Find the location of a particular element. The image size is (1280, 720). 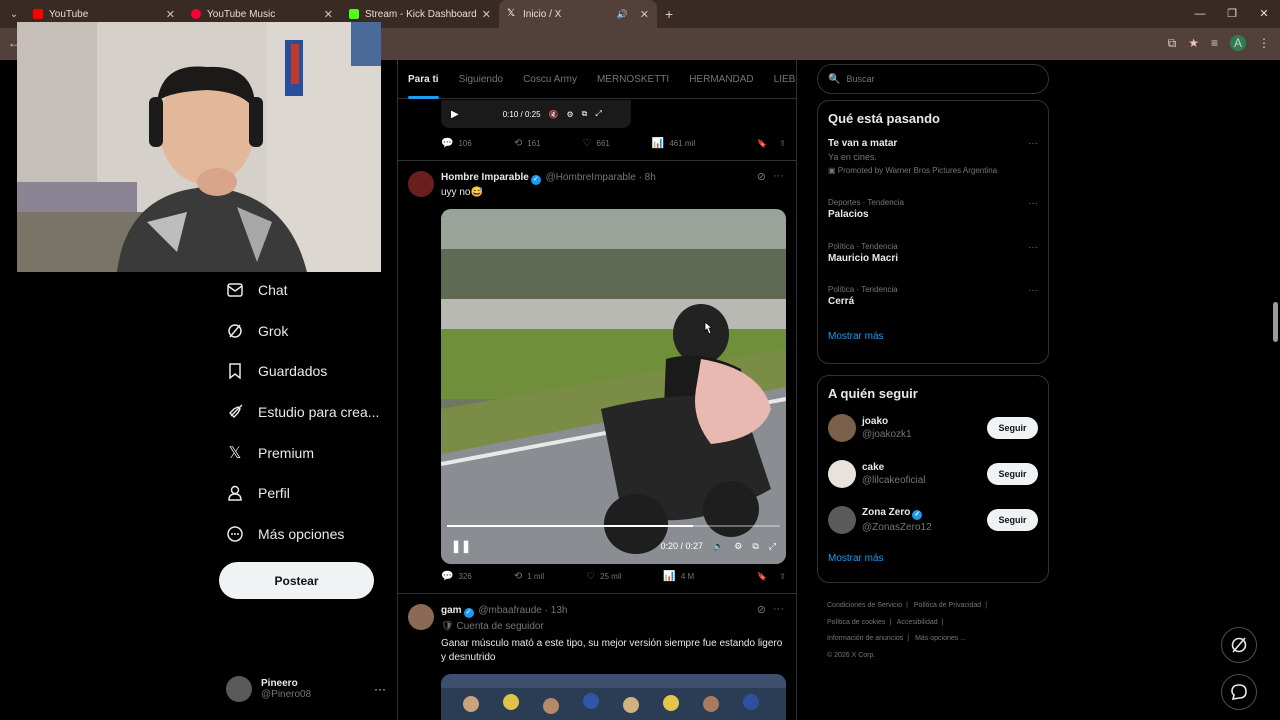

footer-link: Información de anuncios is located at coordinates (865, 638).